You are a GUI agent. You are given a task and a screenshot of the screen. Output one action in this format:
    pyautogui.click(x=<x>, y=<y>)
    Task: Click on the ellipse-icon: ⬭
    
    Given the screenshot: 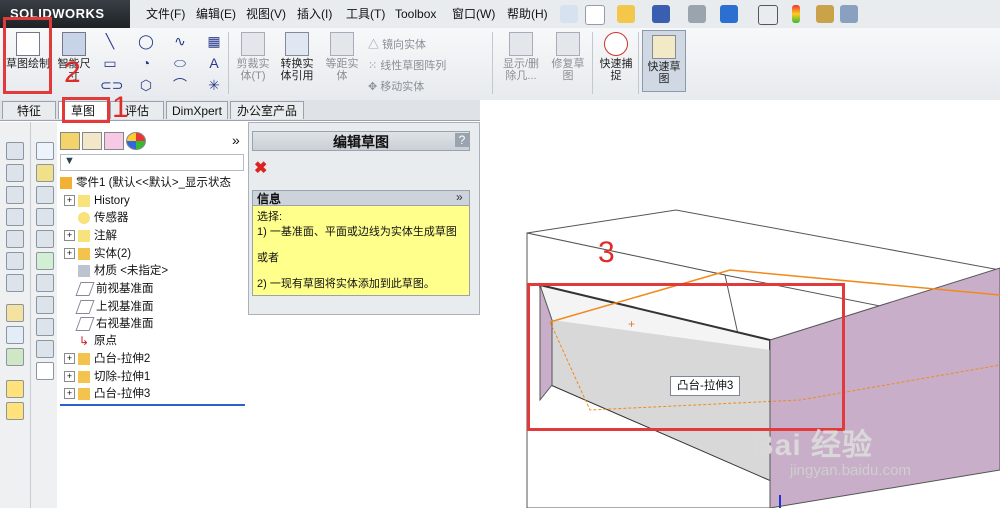 What is the action you would take?
    pyautogui.click(x=180, y=63)
    